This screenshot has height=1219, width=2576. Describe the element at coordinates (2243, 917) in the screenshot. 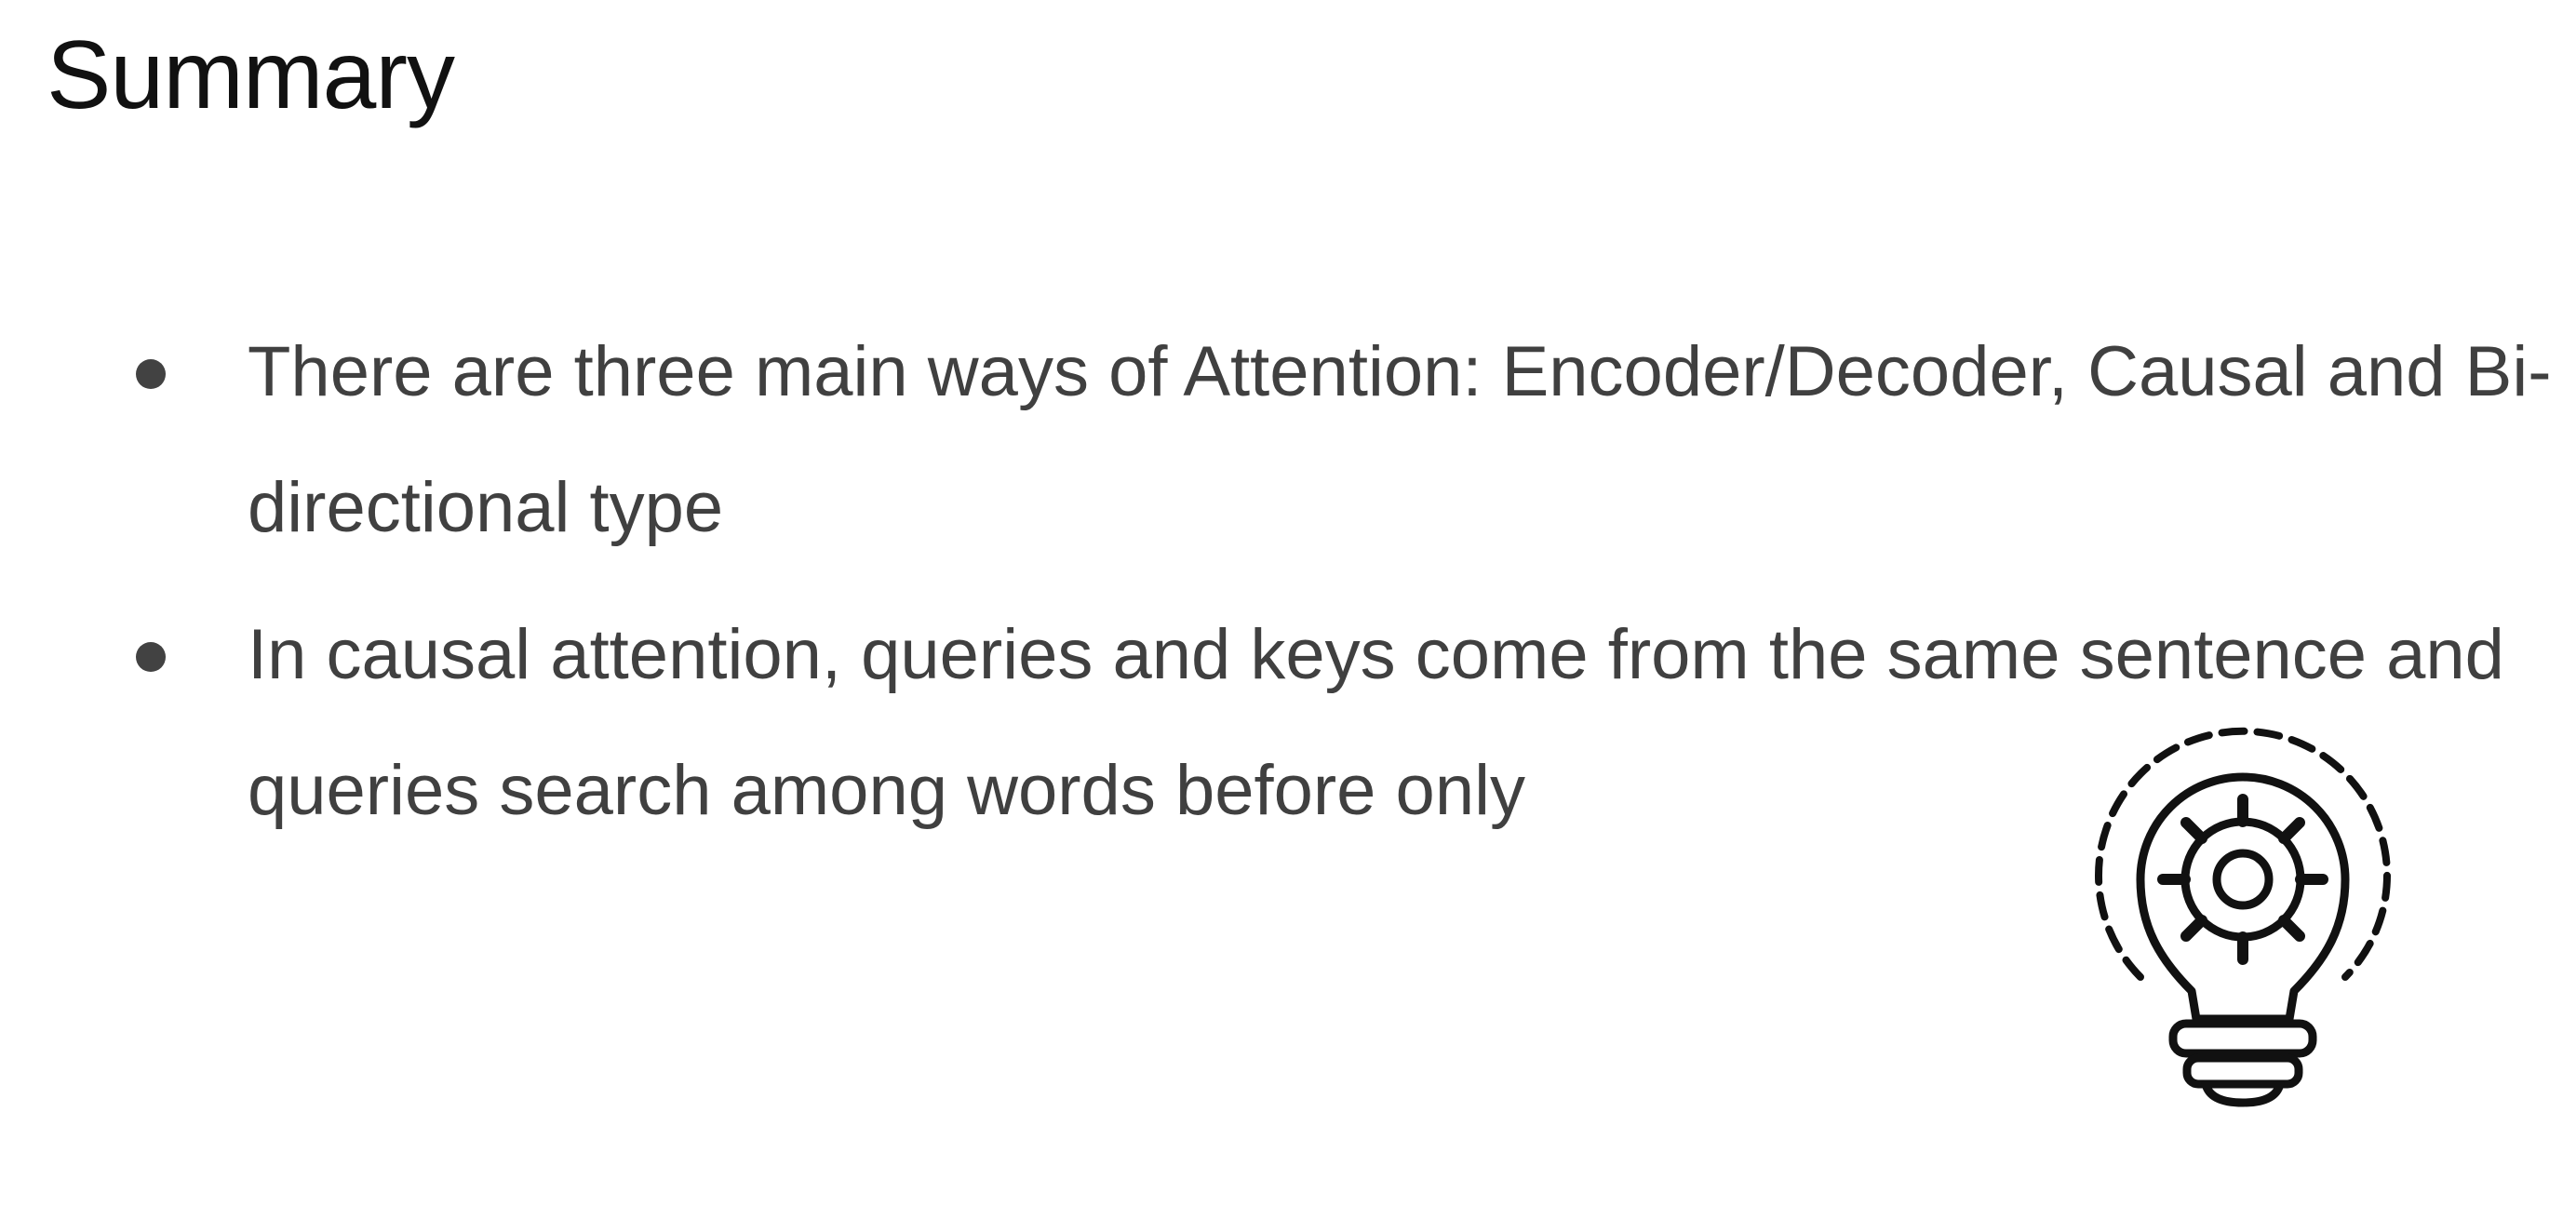

I see `lightbulb-gear-icon` at that location.